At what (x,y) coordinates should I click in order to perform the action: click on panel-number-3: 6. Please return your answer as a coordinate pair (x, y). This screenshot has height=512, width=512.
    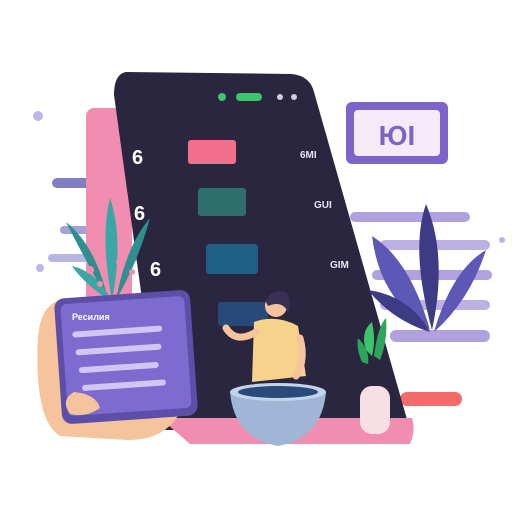
    Looking at the image, I should click on (155, 270).